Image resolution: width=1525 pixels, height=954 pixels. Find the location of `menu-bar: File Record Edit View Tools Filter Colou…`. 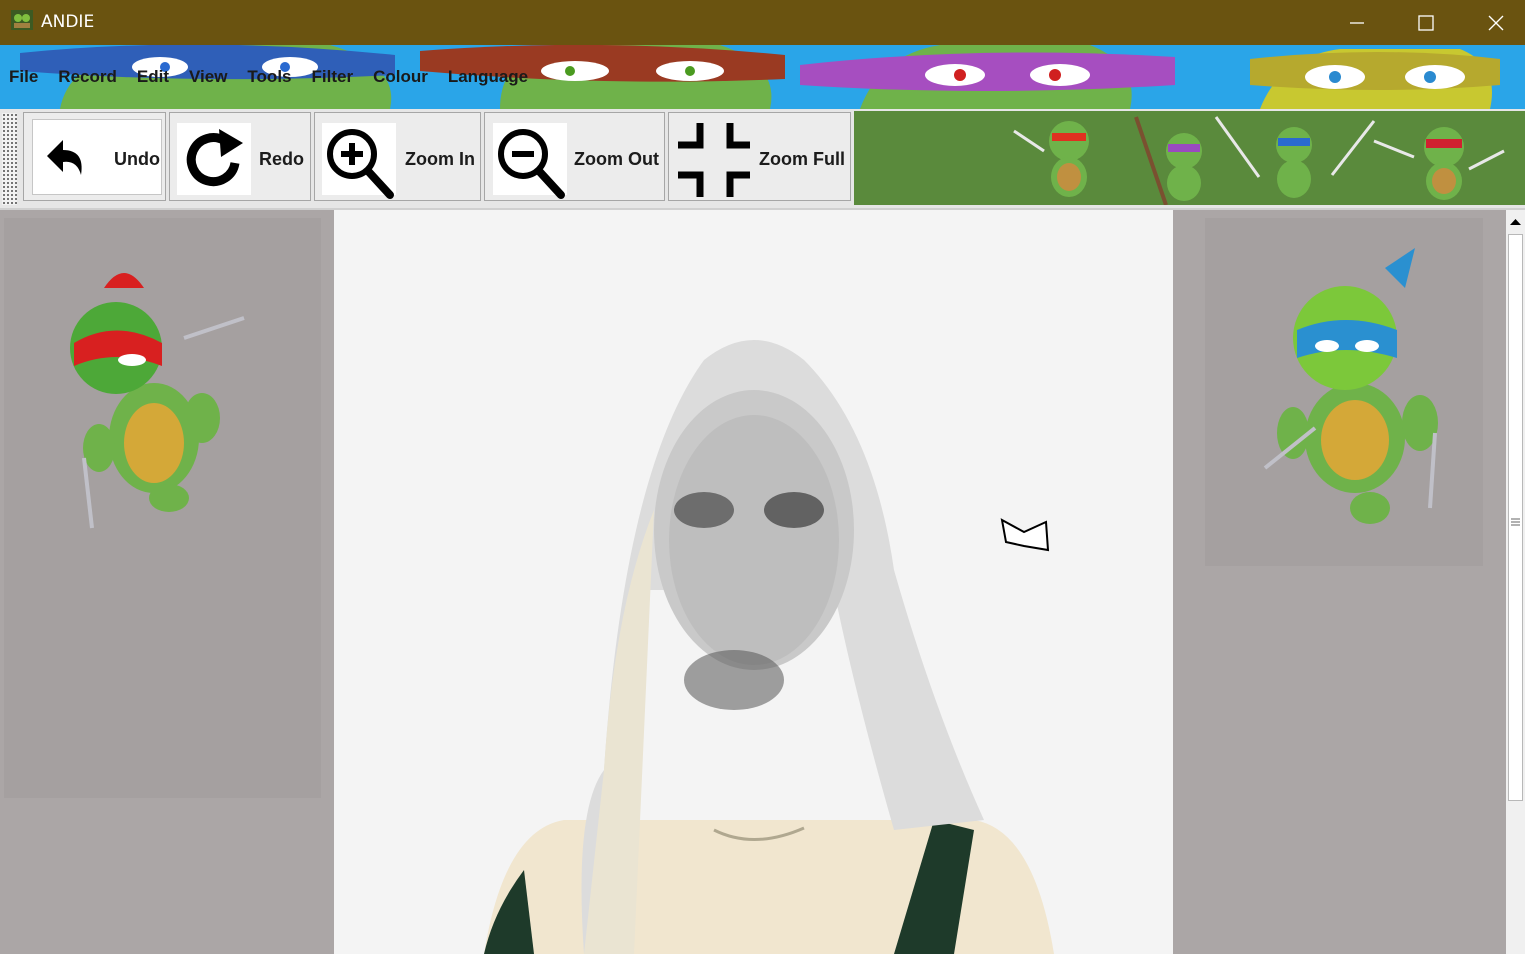

menu-bar: File Record Edit View Tools Filter Colou… is located at coordinates (762, 77).